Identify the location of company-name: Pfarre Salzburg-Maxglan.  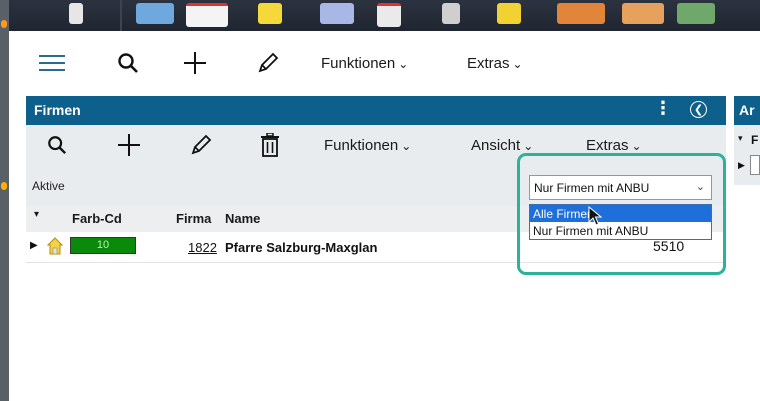
(301, 247).